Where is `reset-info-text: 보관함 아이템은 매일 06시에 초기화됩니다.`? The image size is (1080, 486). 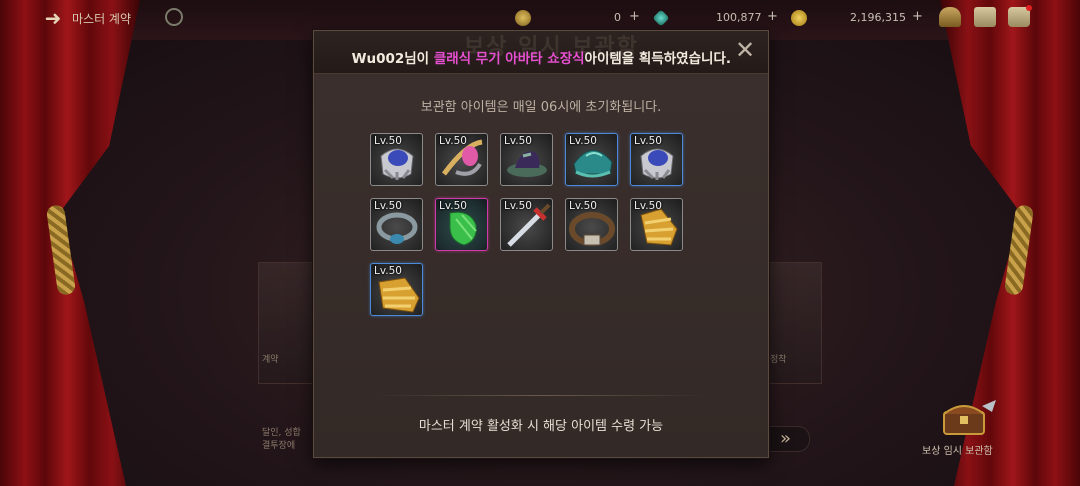
reset-info-text: 보관함 아이템은 매일 06시에 초기화됩니다. is located at coordinates (541, 107).